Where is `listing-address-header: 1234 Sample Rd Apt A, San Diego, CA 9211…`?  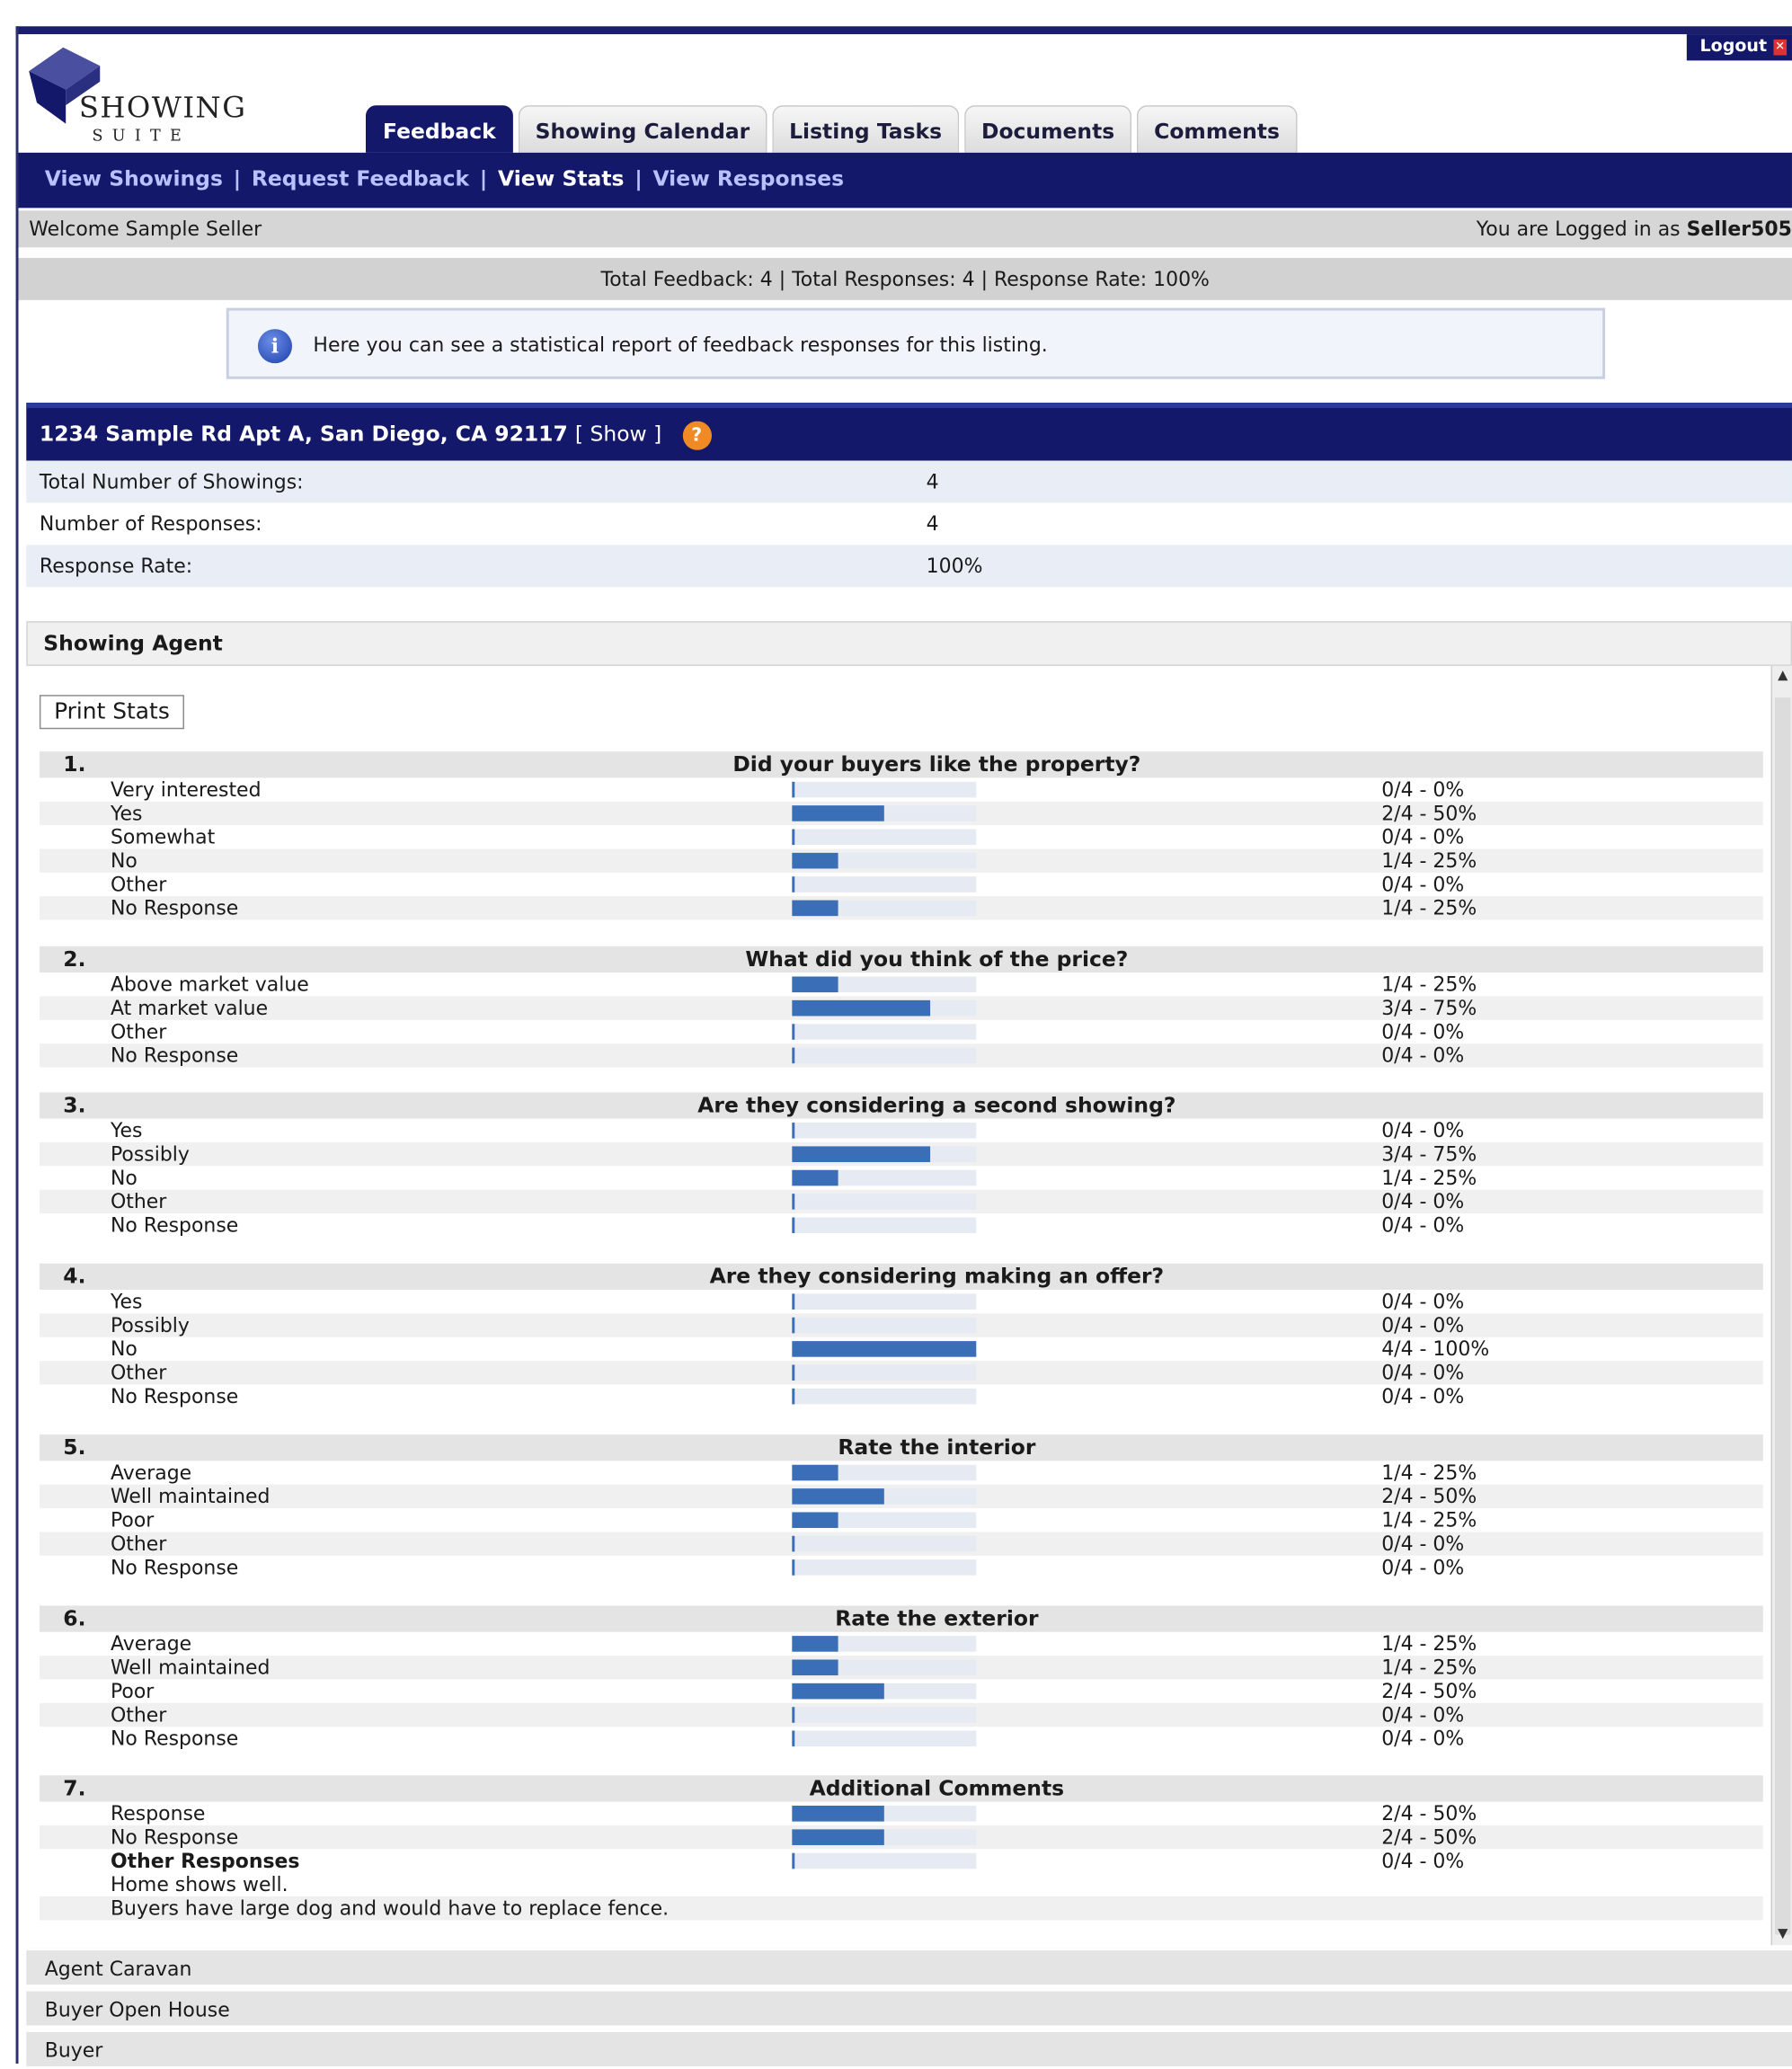 listing-address-header: 1234 Sample Rd Apt A, San Diego, CA 9211… is located at coordinates (909, 432).